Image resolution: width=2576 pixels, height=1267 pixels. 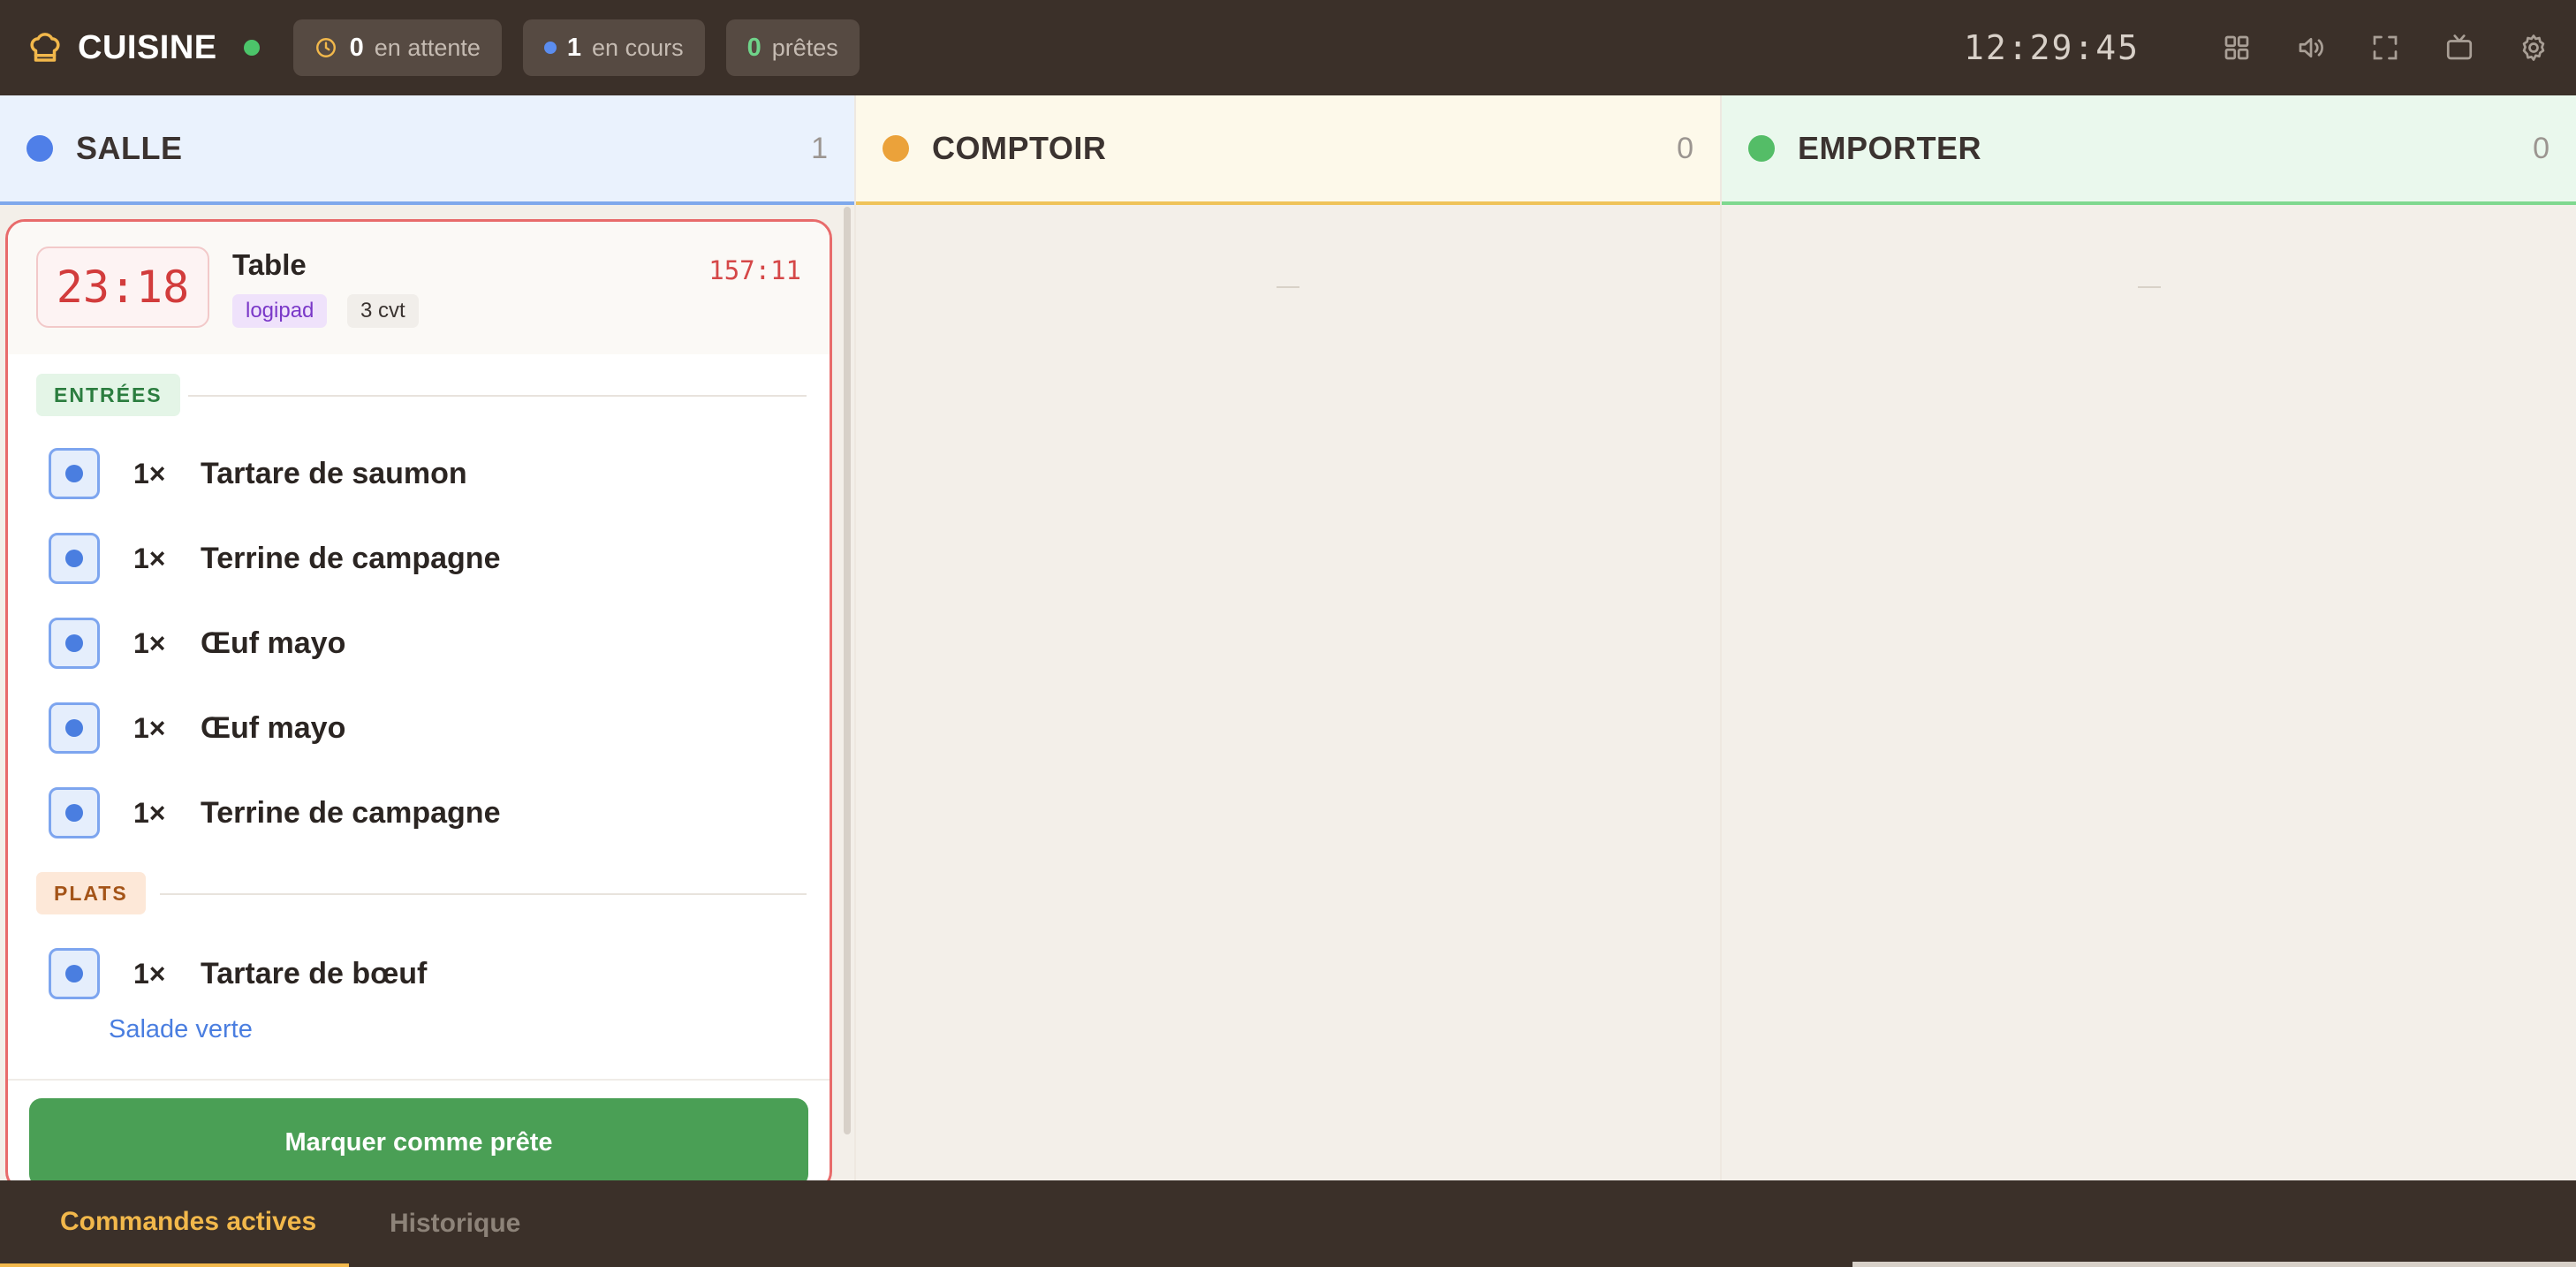 I want to click on brand: CUISINE, so click(x=122, y=48).